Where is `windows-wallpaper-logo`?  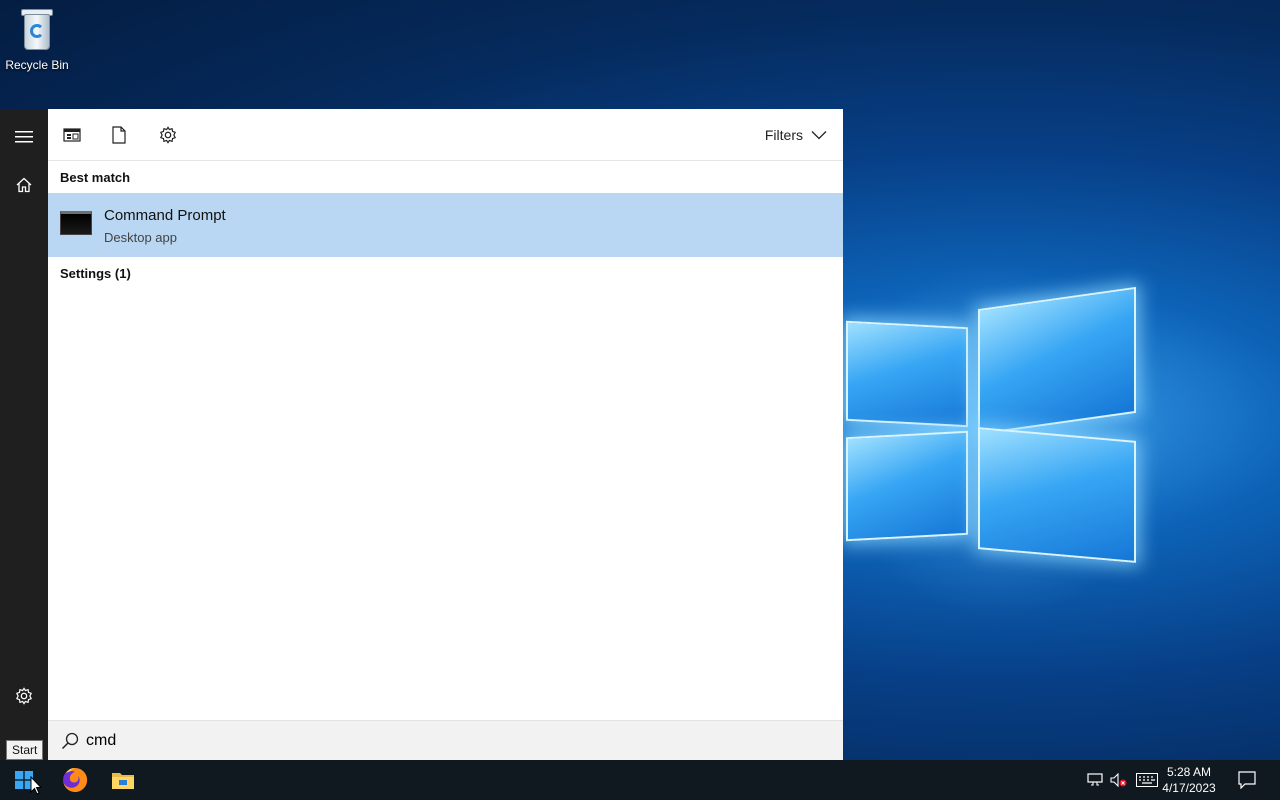
windows-wallpaper-logo is located at coordinates (992, 435).